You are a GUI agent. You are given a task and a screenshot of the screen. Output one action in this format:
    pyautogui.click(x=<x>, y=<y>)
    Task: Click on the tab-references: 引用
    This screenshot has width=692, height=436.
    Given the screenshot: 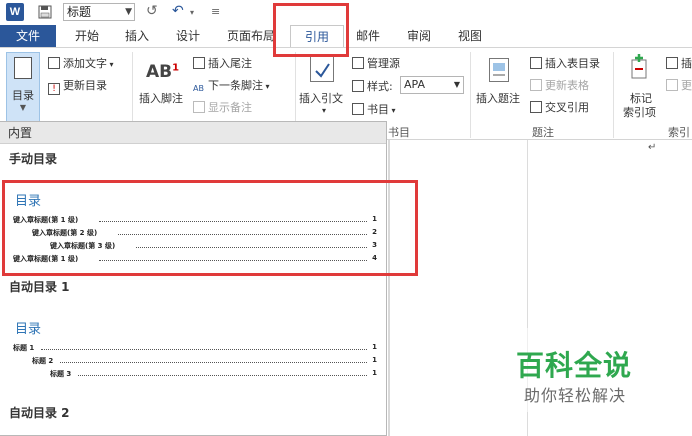 What is the action you would take?
    pyautogui.click(x=317, y=37)
    